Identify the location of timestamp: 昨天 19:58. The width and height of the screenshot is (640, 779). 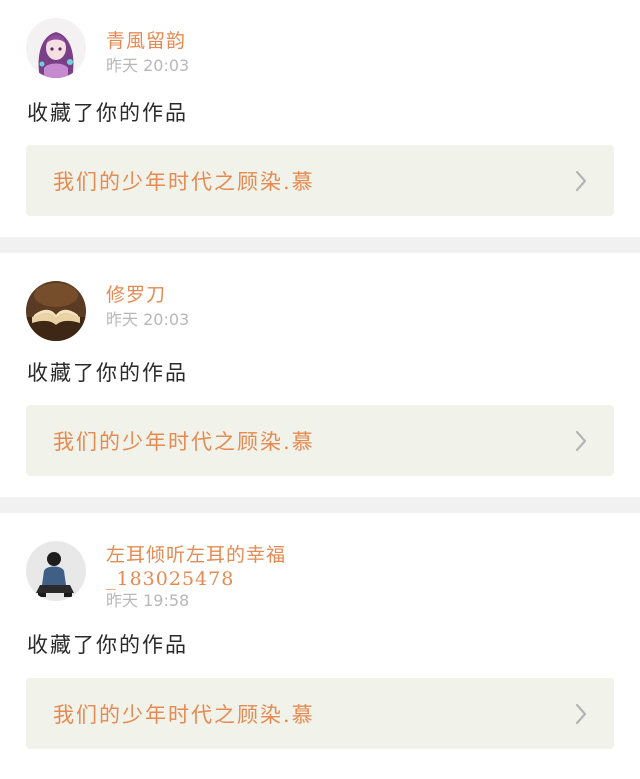
(148, 600).